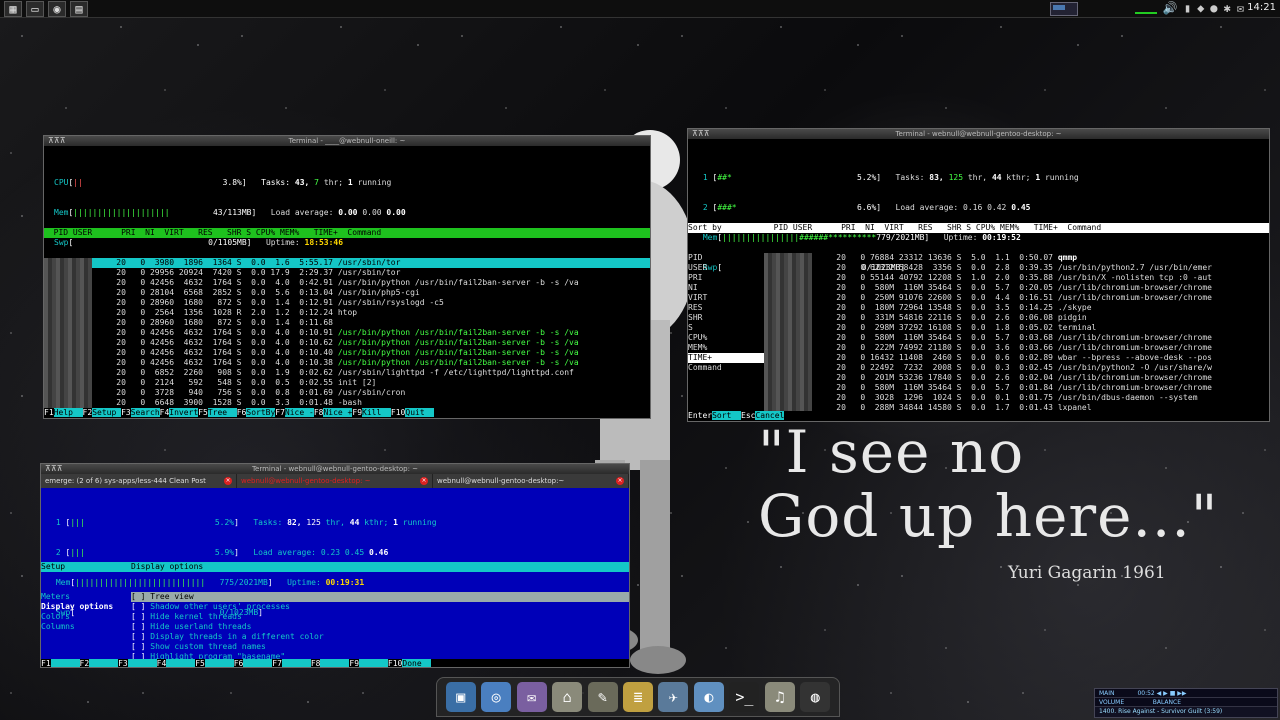 This screenshot has width=1280, height=720. I want to click on balance-slider-label: BALANCE, so click(1167, 702).